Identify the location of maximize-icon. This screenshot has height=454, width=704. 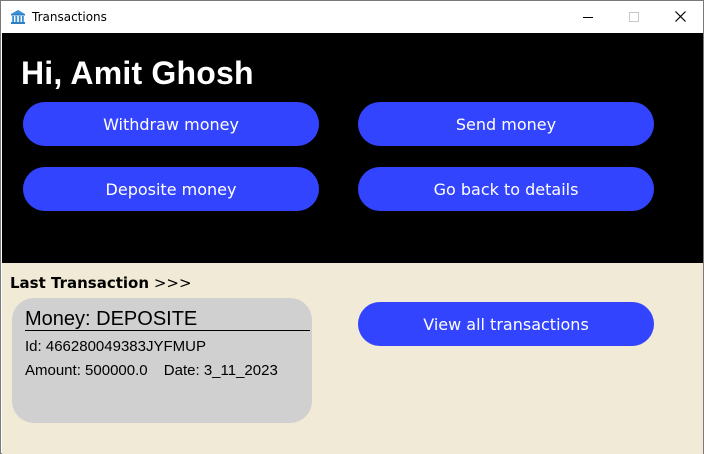
(634, 16).